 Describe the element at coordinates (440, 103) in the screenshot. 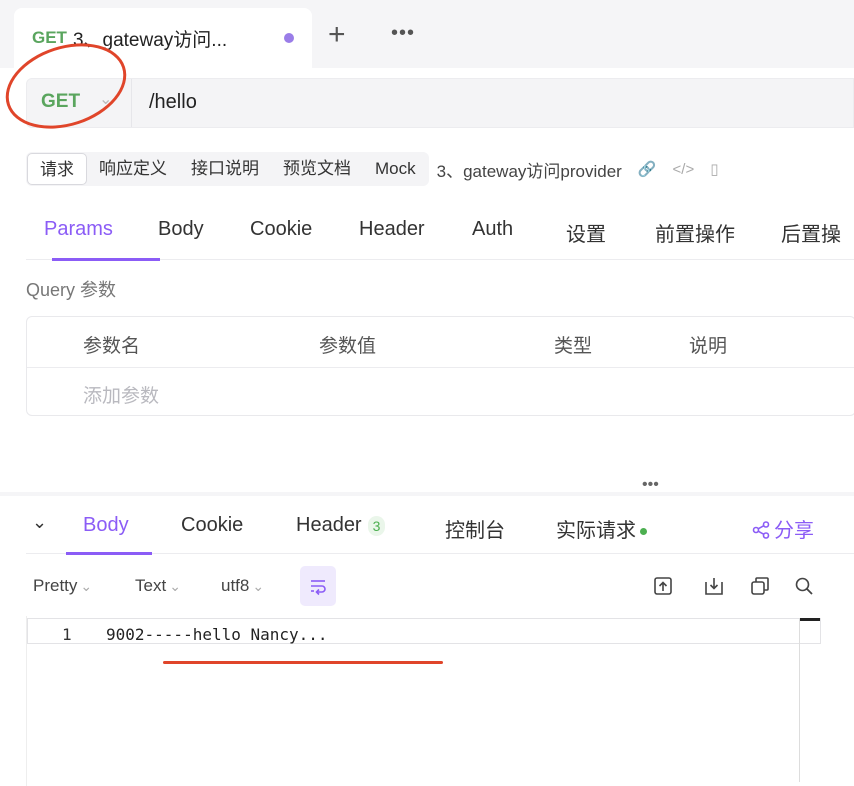

I see `url-bar: GET ⌄ /hello` at that location.